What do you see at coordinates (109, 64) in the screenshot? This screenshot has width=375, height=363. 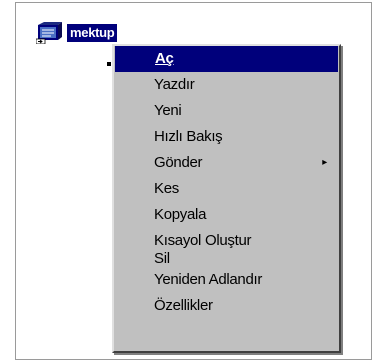 I see `mouse-pointer-dot` at bounding box center [109, 64].